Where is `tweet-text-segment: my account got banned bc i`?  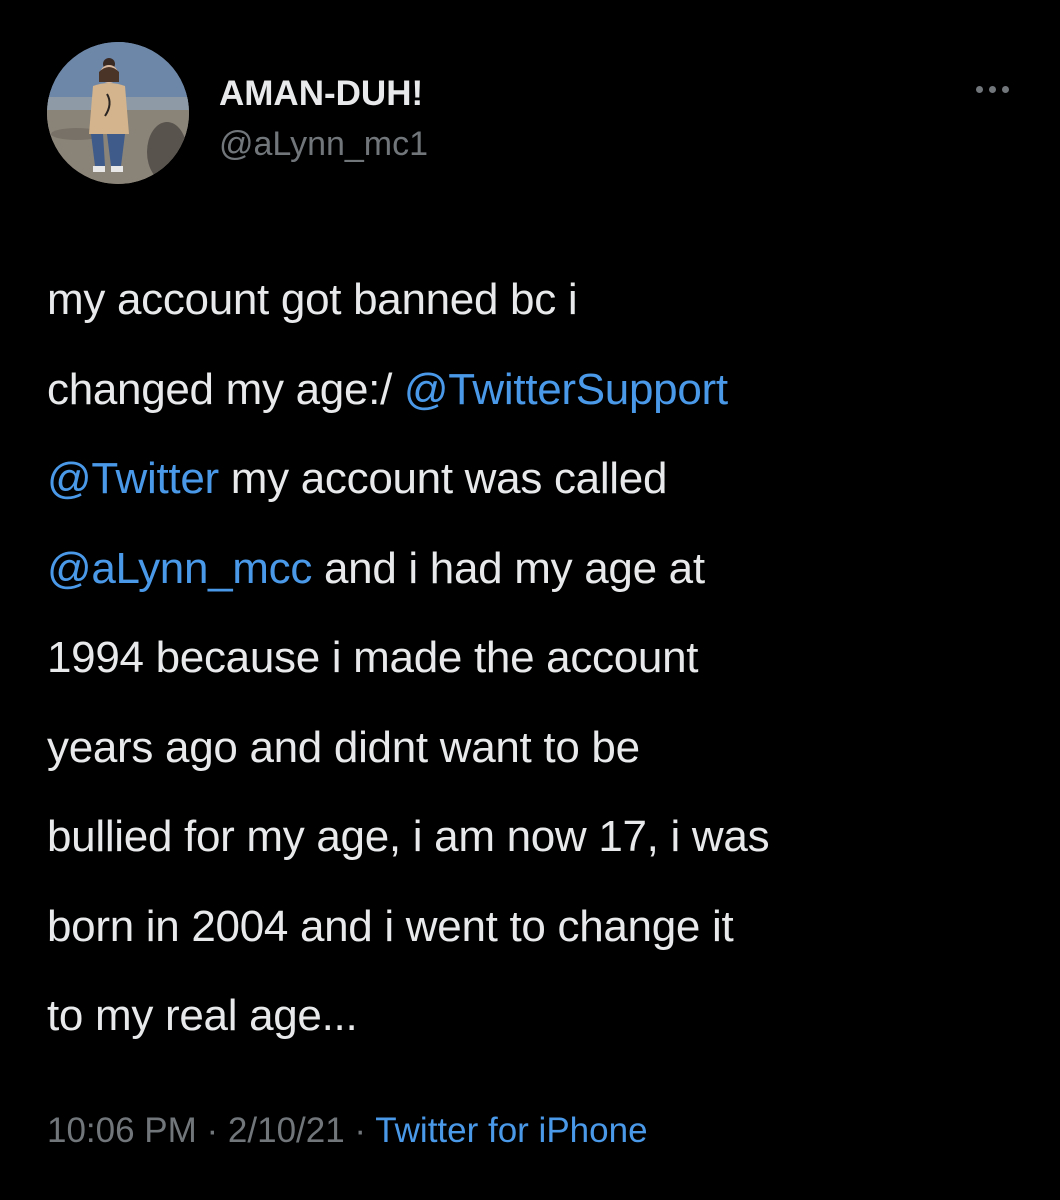
tweet-text-segment: my account got banned bc i is located at coordinates (312, 299).